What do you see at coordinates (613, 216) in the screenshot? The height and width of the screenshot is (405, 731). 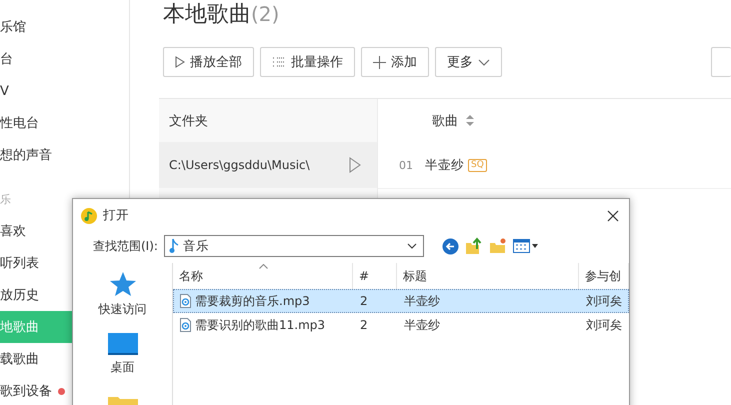 I see `close-button` at bounding box center [613, 216].